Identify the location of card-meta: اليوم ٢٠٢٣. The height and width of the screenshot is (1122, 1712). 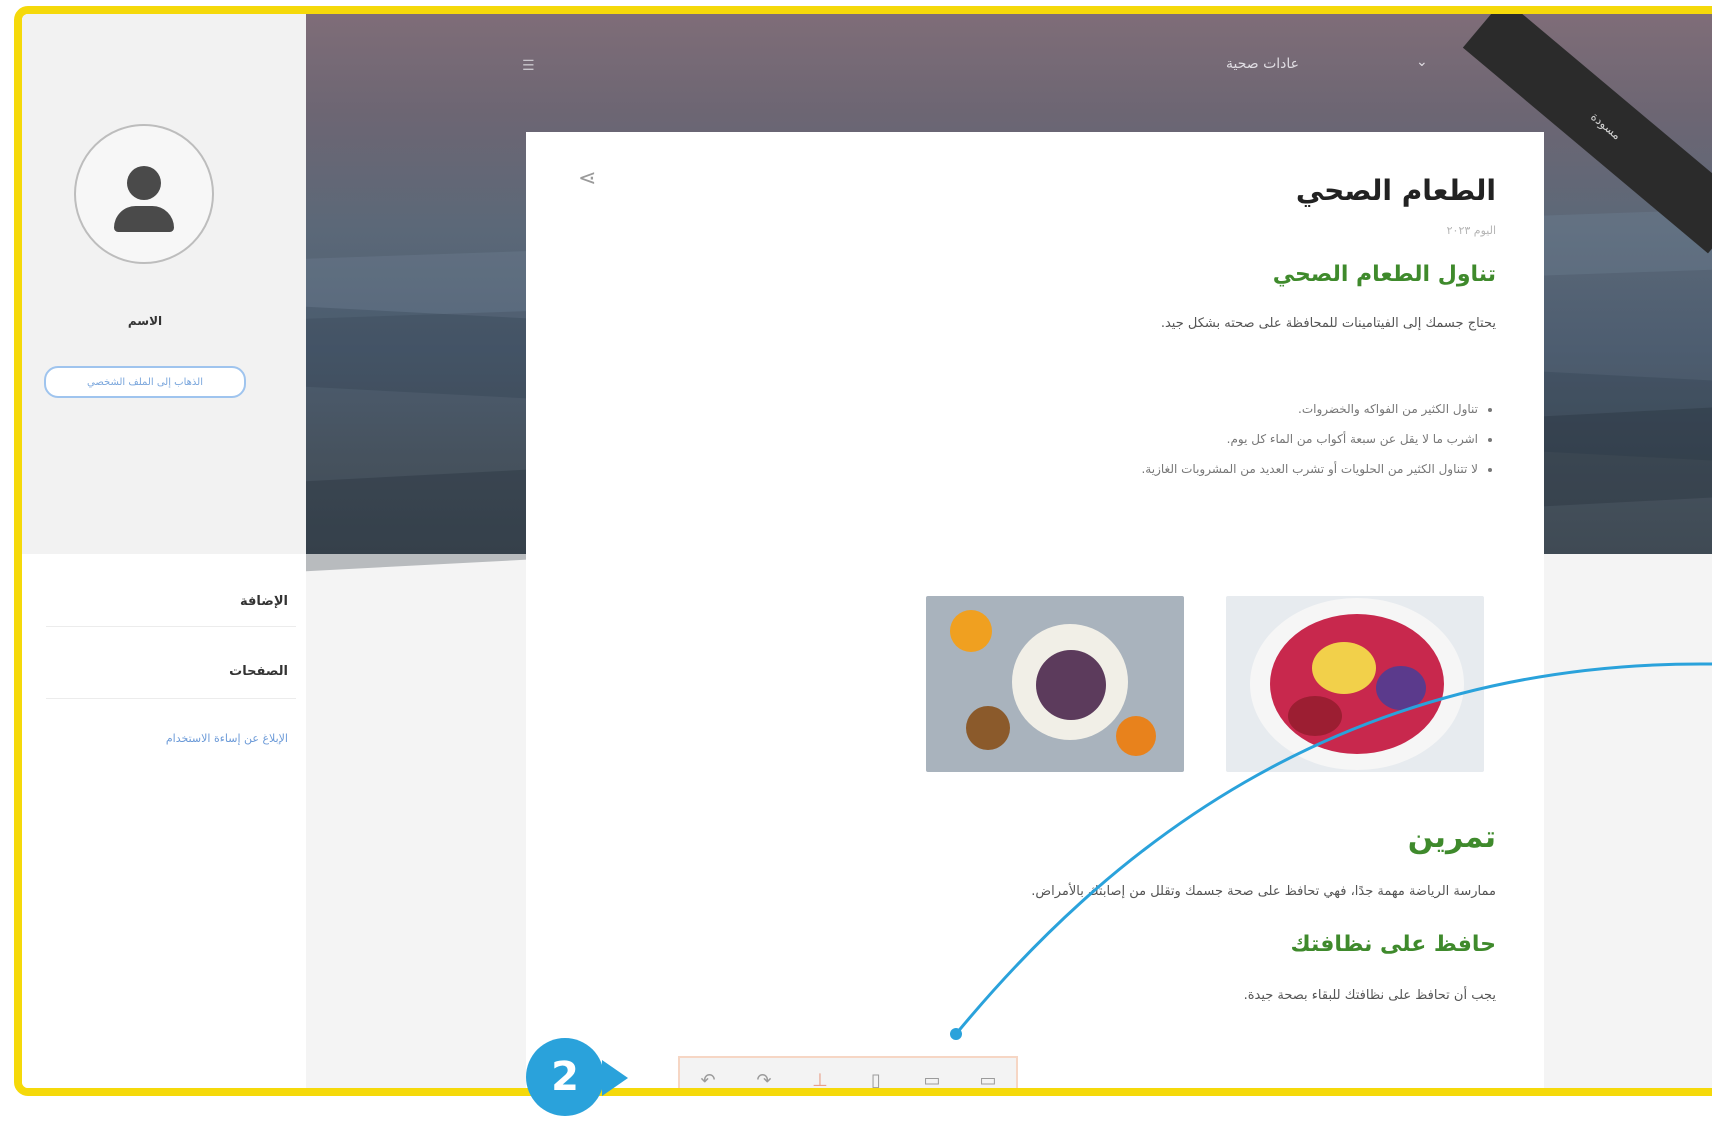
(1471, 230).